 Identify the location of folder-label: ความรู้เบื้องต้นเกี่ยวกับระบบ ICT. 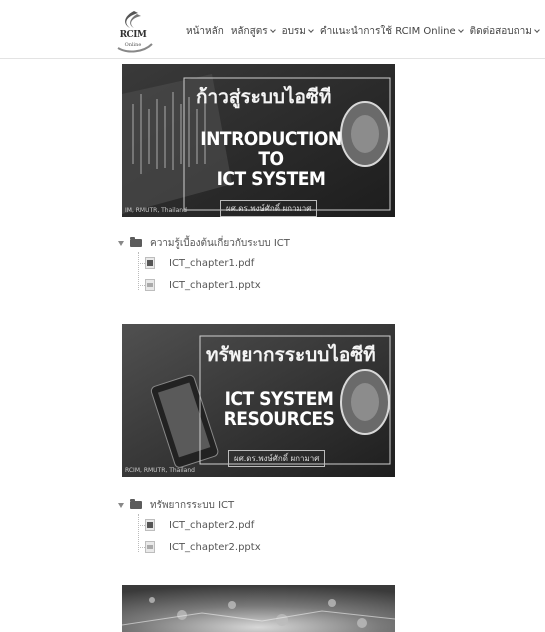
(220, 243).